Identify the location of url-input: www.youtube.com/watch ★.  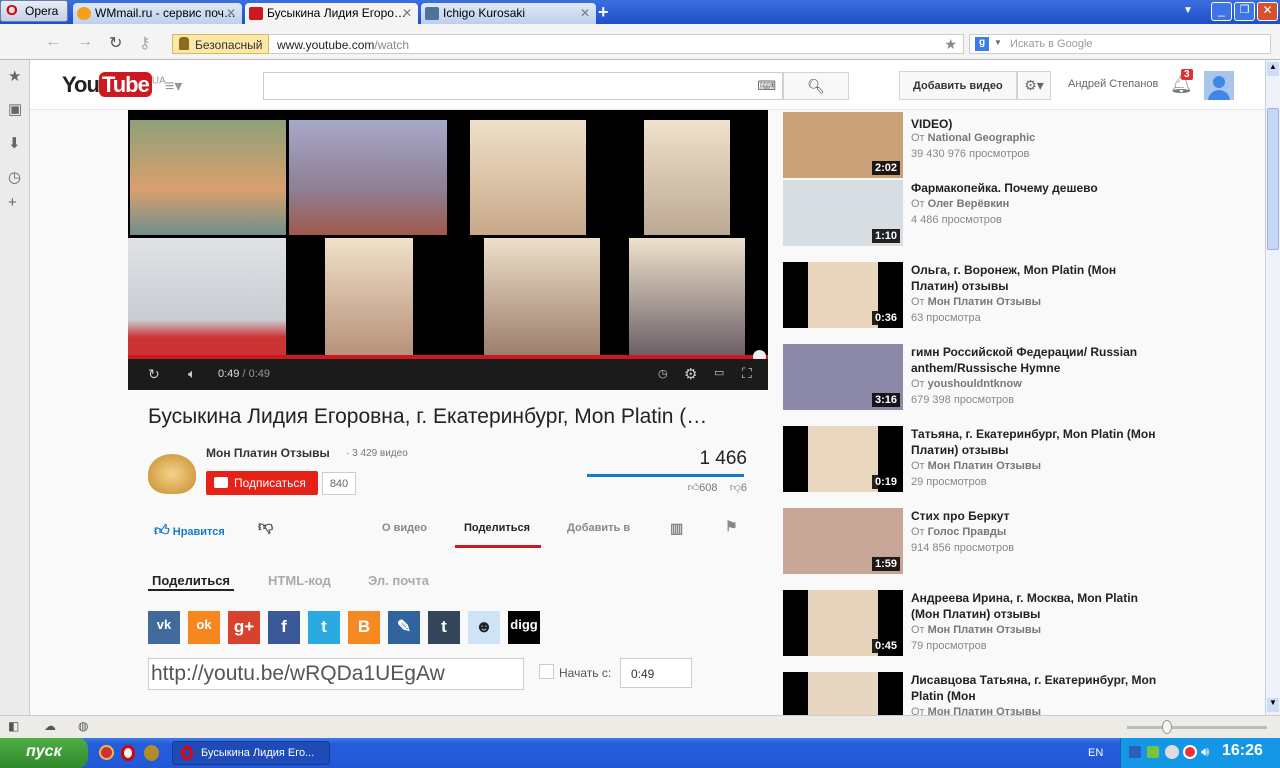
(616, 44).